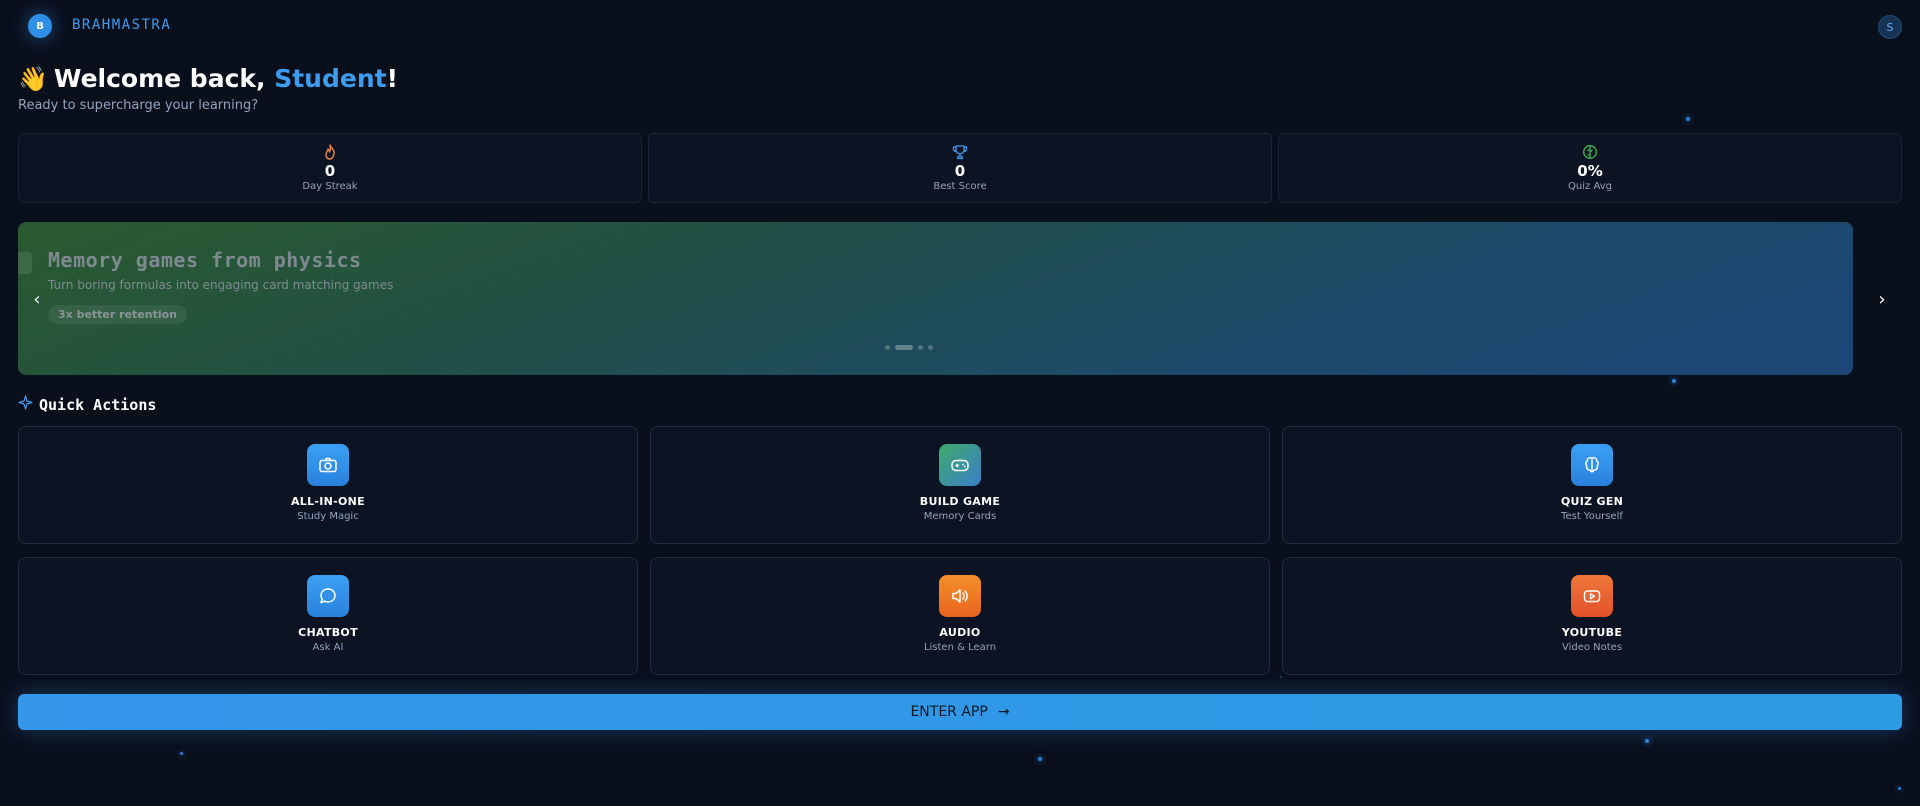 This screenshot has width=1920, height=806. I want to click on action-title: ALL-IN-ONE, so click(328, 501).